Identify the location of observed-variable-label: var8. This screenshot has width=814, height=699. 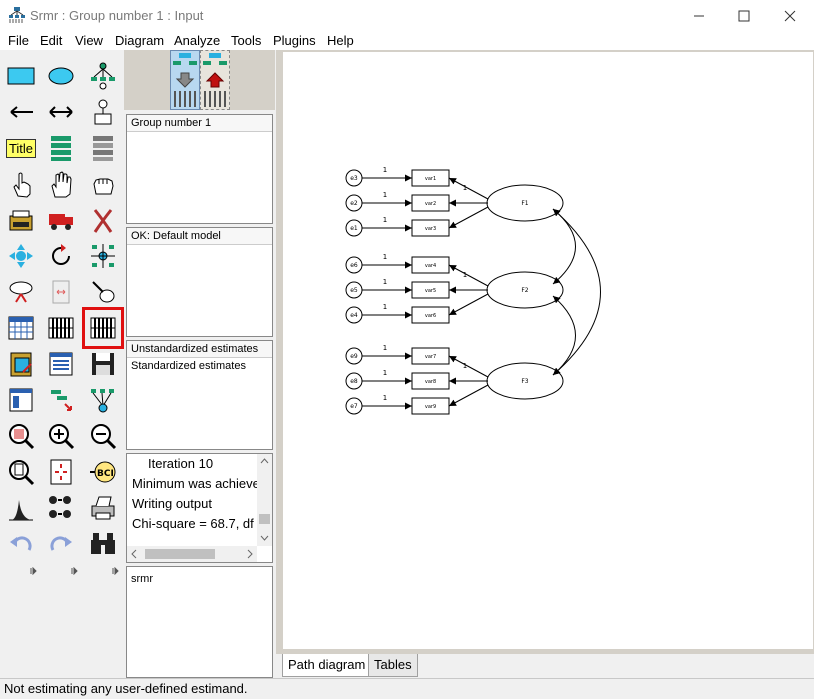
(430, 382).